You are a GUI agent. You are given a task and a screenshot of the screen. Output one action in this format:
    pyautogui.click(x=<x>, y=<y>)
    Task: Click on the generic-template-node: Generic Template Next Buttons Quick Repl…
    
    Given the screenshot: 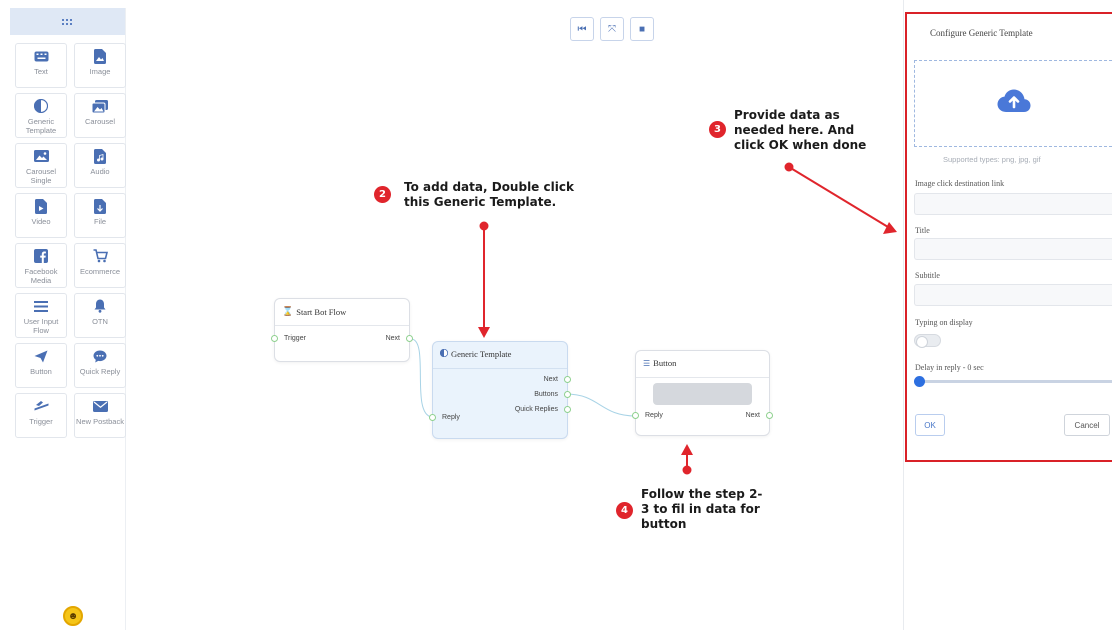 What is the action you would take?
    pyautogui.click(x=500, y=390)
    